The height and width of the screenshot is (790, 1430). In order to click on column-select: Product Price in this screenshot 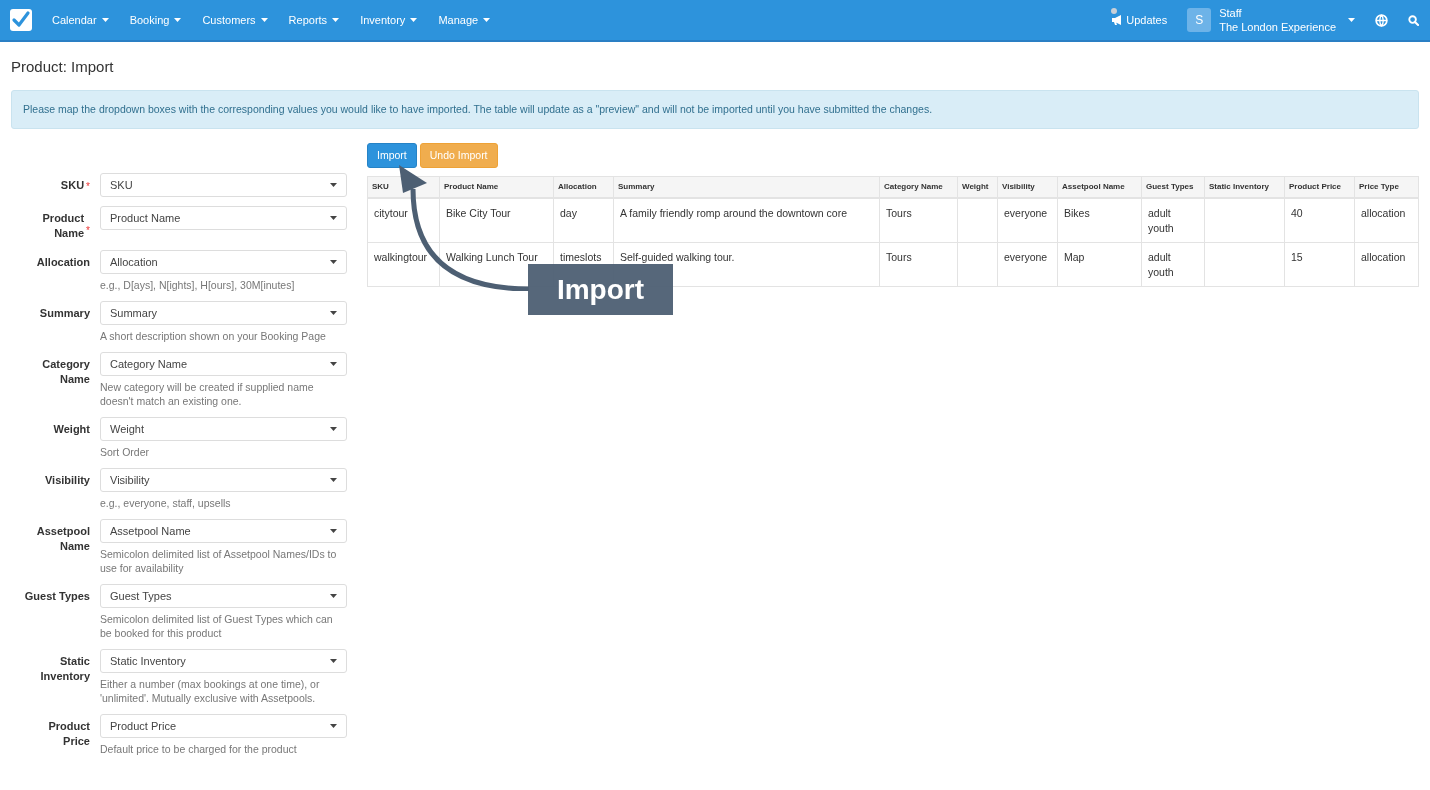, I will do `click(223, 726)`.